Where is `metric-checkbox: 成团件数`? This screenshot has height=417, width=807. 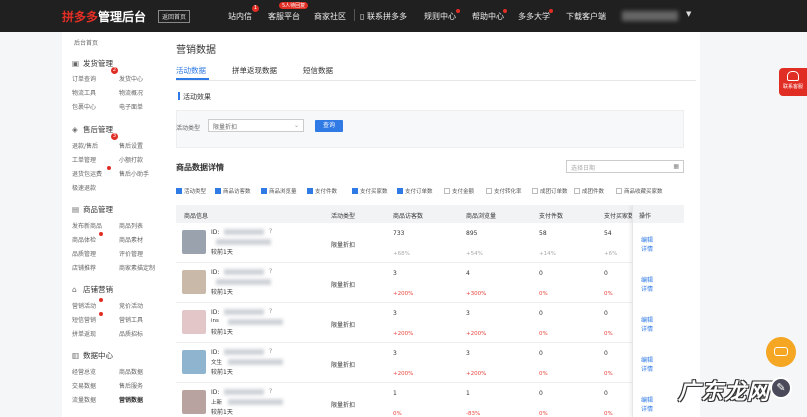
metric-checkbox: 成团件数 is located at coordinates (589, 191).